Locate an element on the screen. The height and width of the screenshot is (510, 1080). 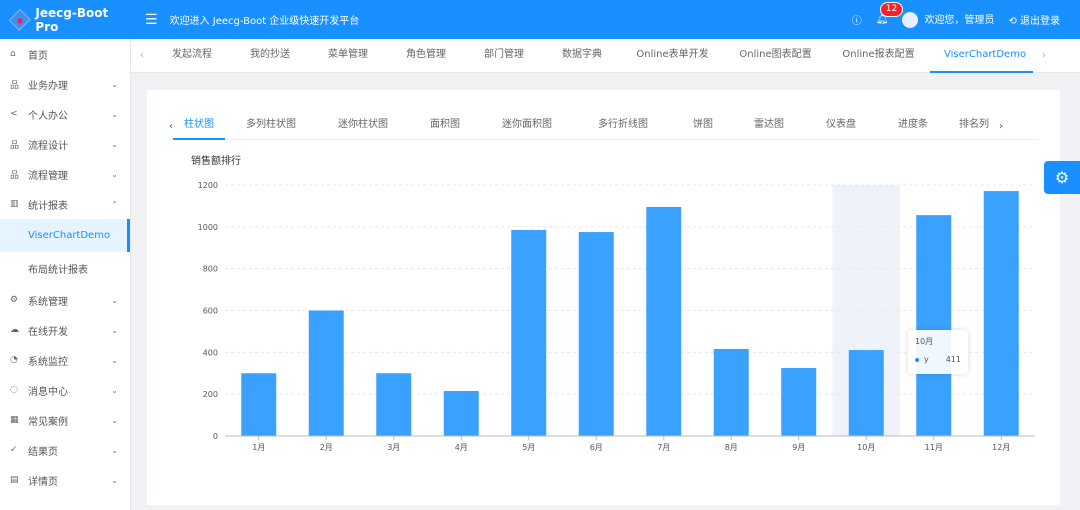
logout-icon: ⟲ is located at coordinates (1014, 21).